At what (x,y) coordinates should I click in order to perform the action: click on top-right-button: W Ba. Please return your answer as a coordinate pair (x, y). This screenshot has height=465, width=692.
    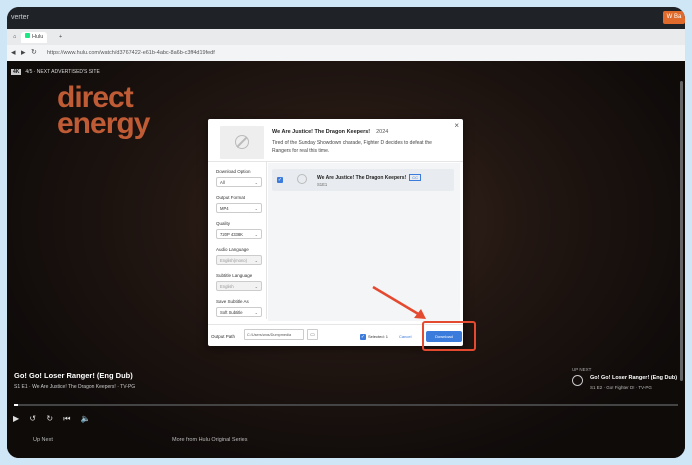
    Looking at the image, I should click on (674, 17).